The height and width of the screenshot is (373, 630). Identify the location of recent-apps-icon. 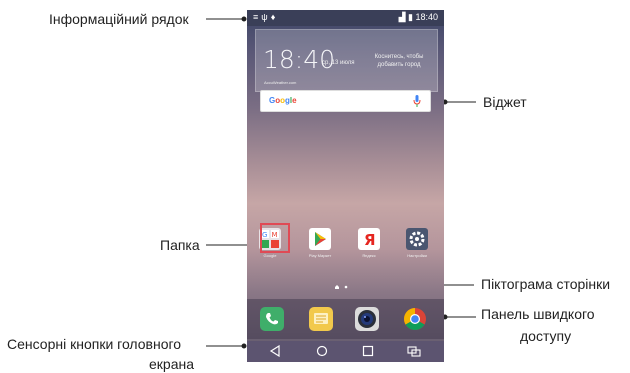
(368, 351).